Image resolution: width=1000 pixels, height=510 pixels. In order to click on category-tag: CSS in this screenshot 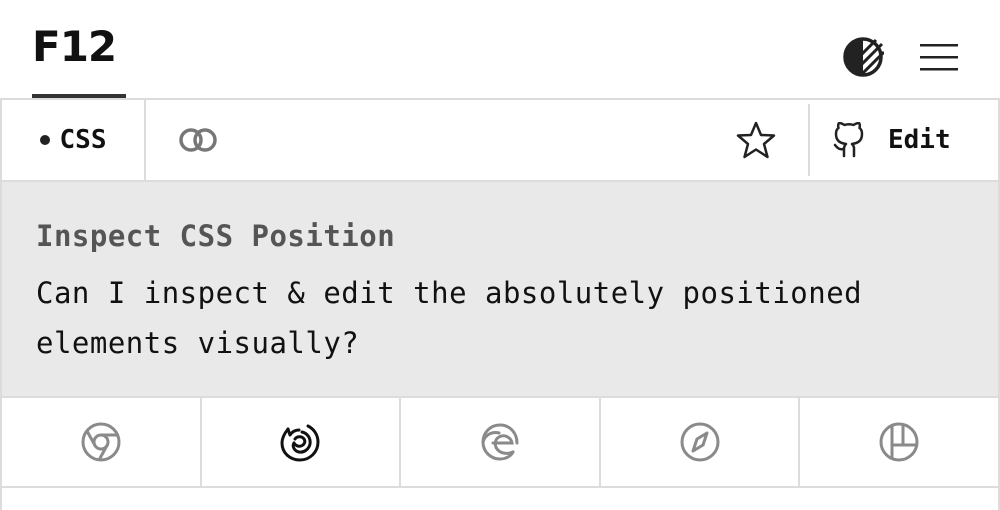, I will do `click(74, 140)`.